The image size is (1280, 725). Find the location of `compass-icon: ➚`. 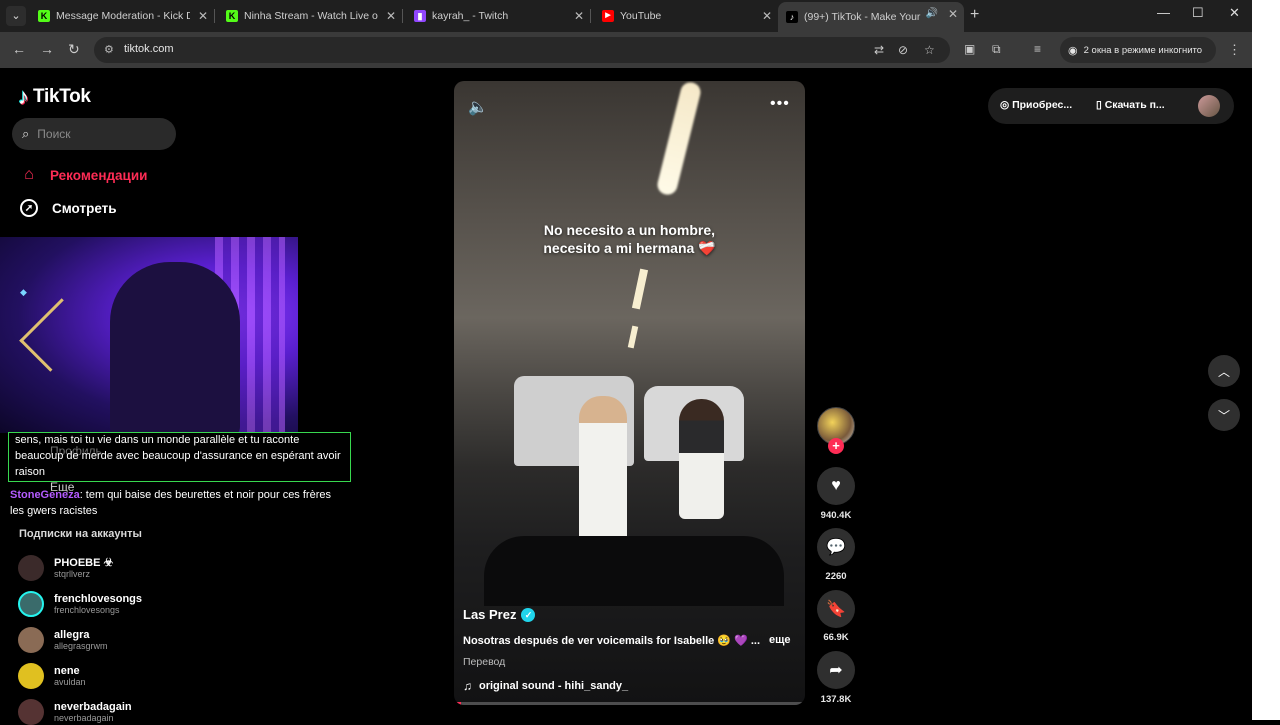

compass-icon: ➚ is located at coordinates (29, 208).